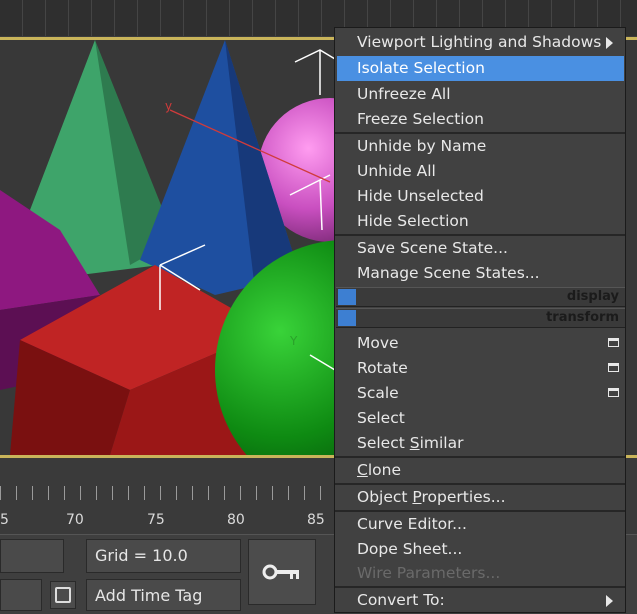  I want to click on menu-item-unhide-by-name: Unhide by Name, so click(480, 146).